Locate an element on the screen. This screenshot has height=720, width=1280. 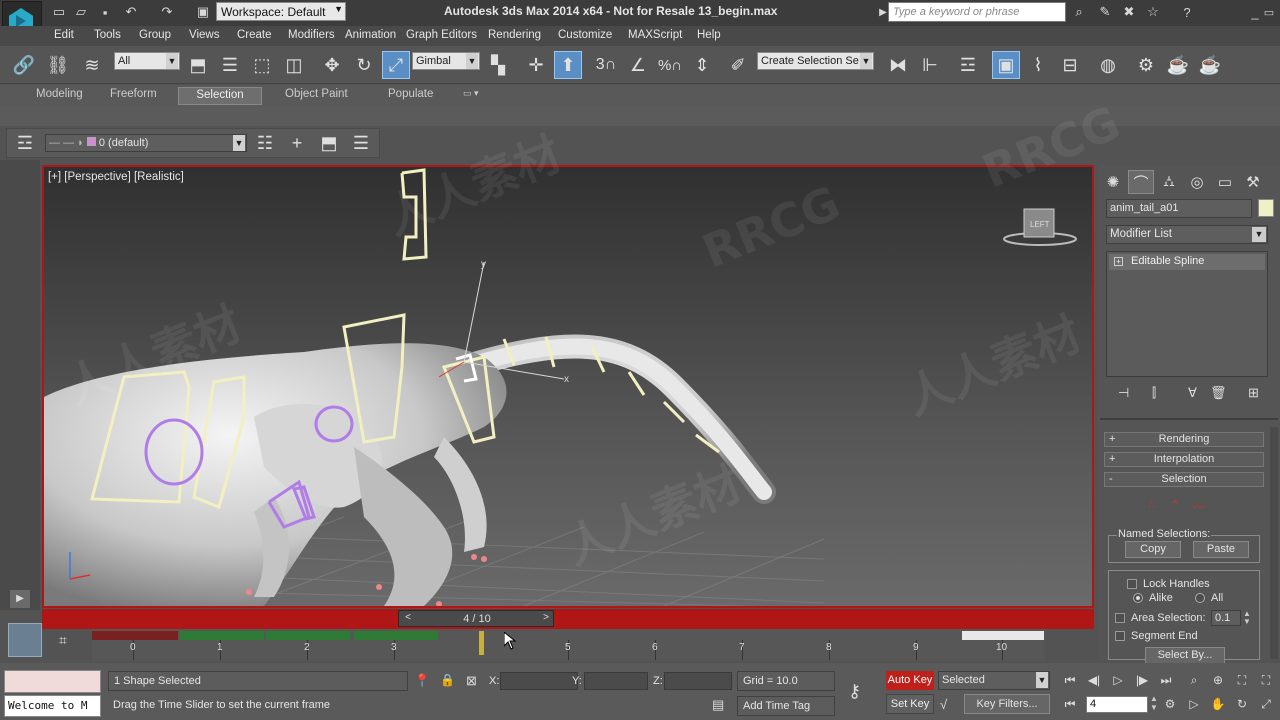
maximize-viewport-icon: ⤢ is located at coordinates (1266, 704).